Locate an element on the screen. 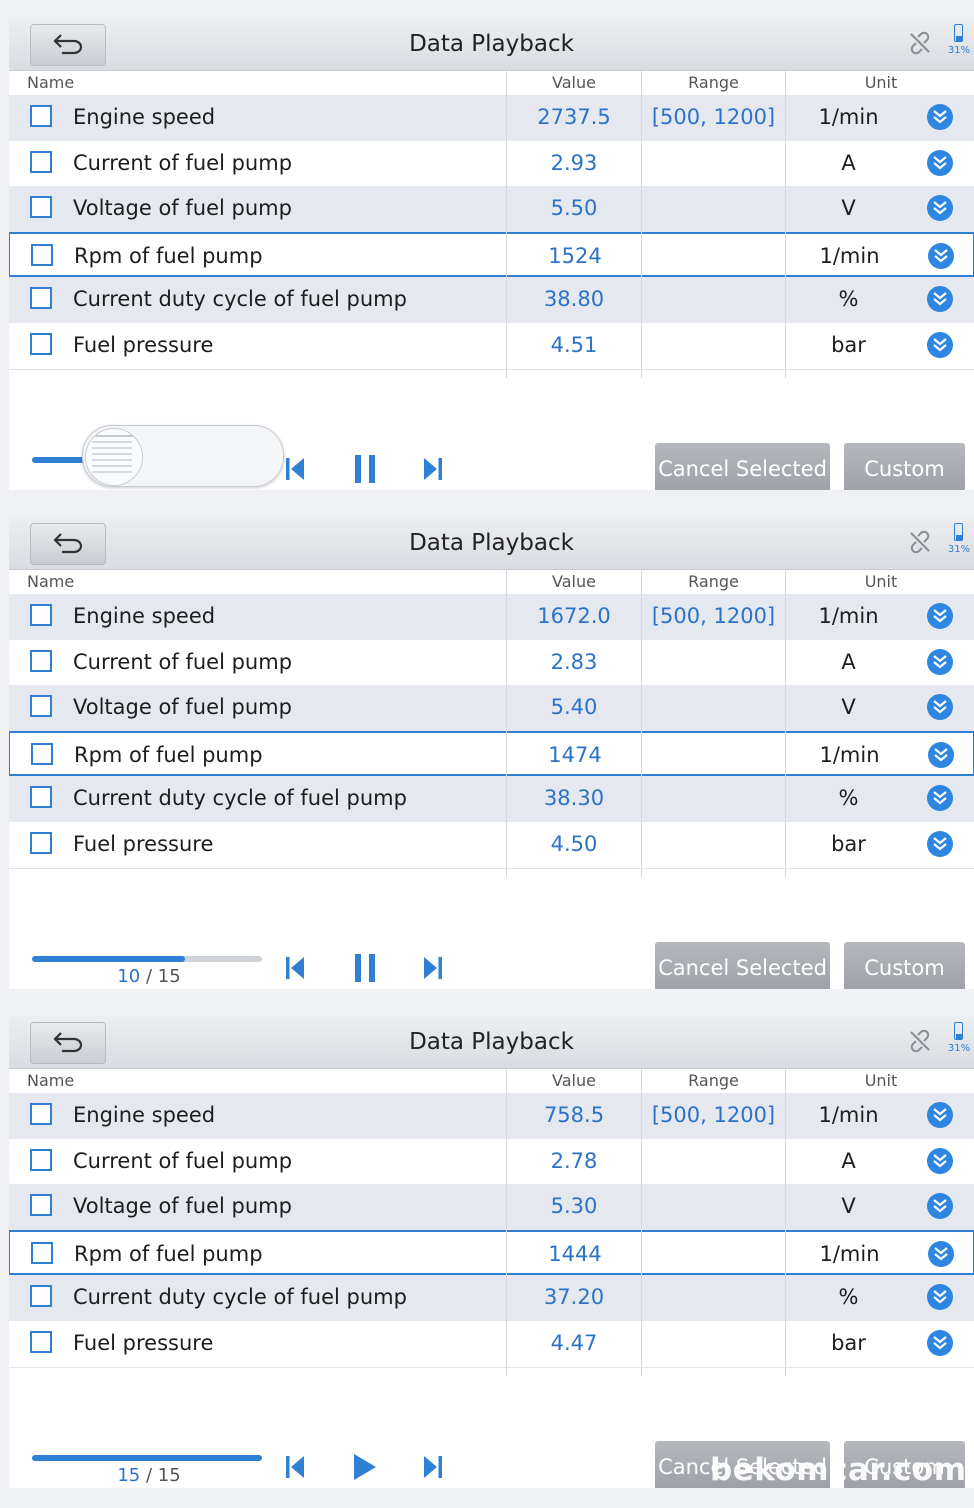  play-icon is located at coordinates (365, 1467).